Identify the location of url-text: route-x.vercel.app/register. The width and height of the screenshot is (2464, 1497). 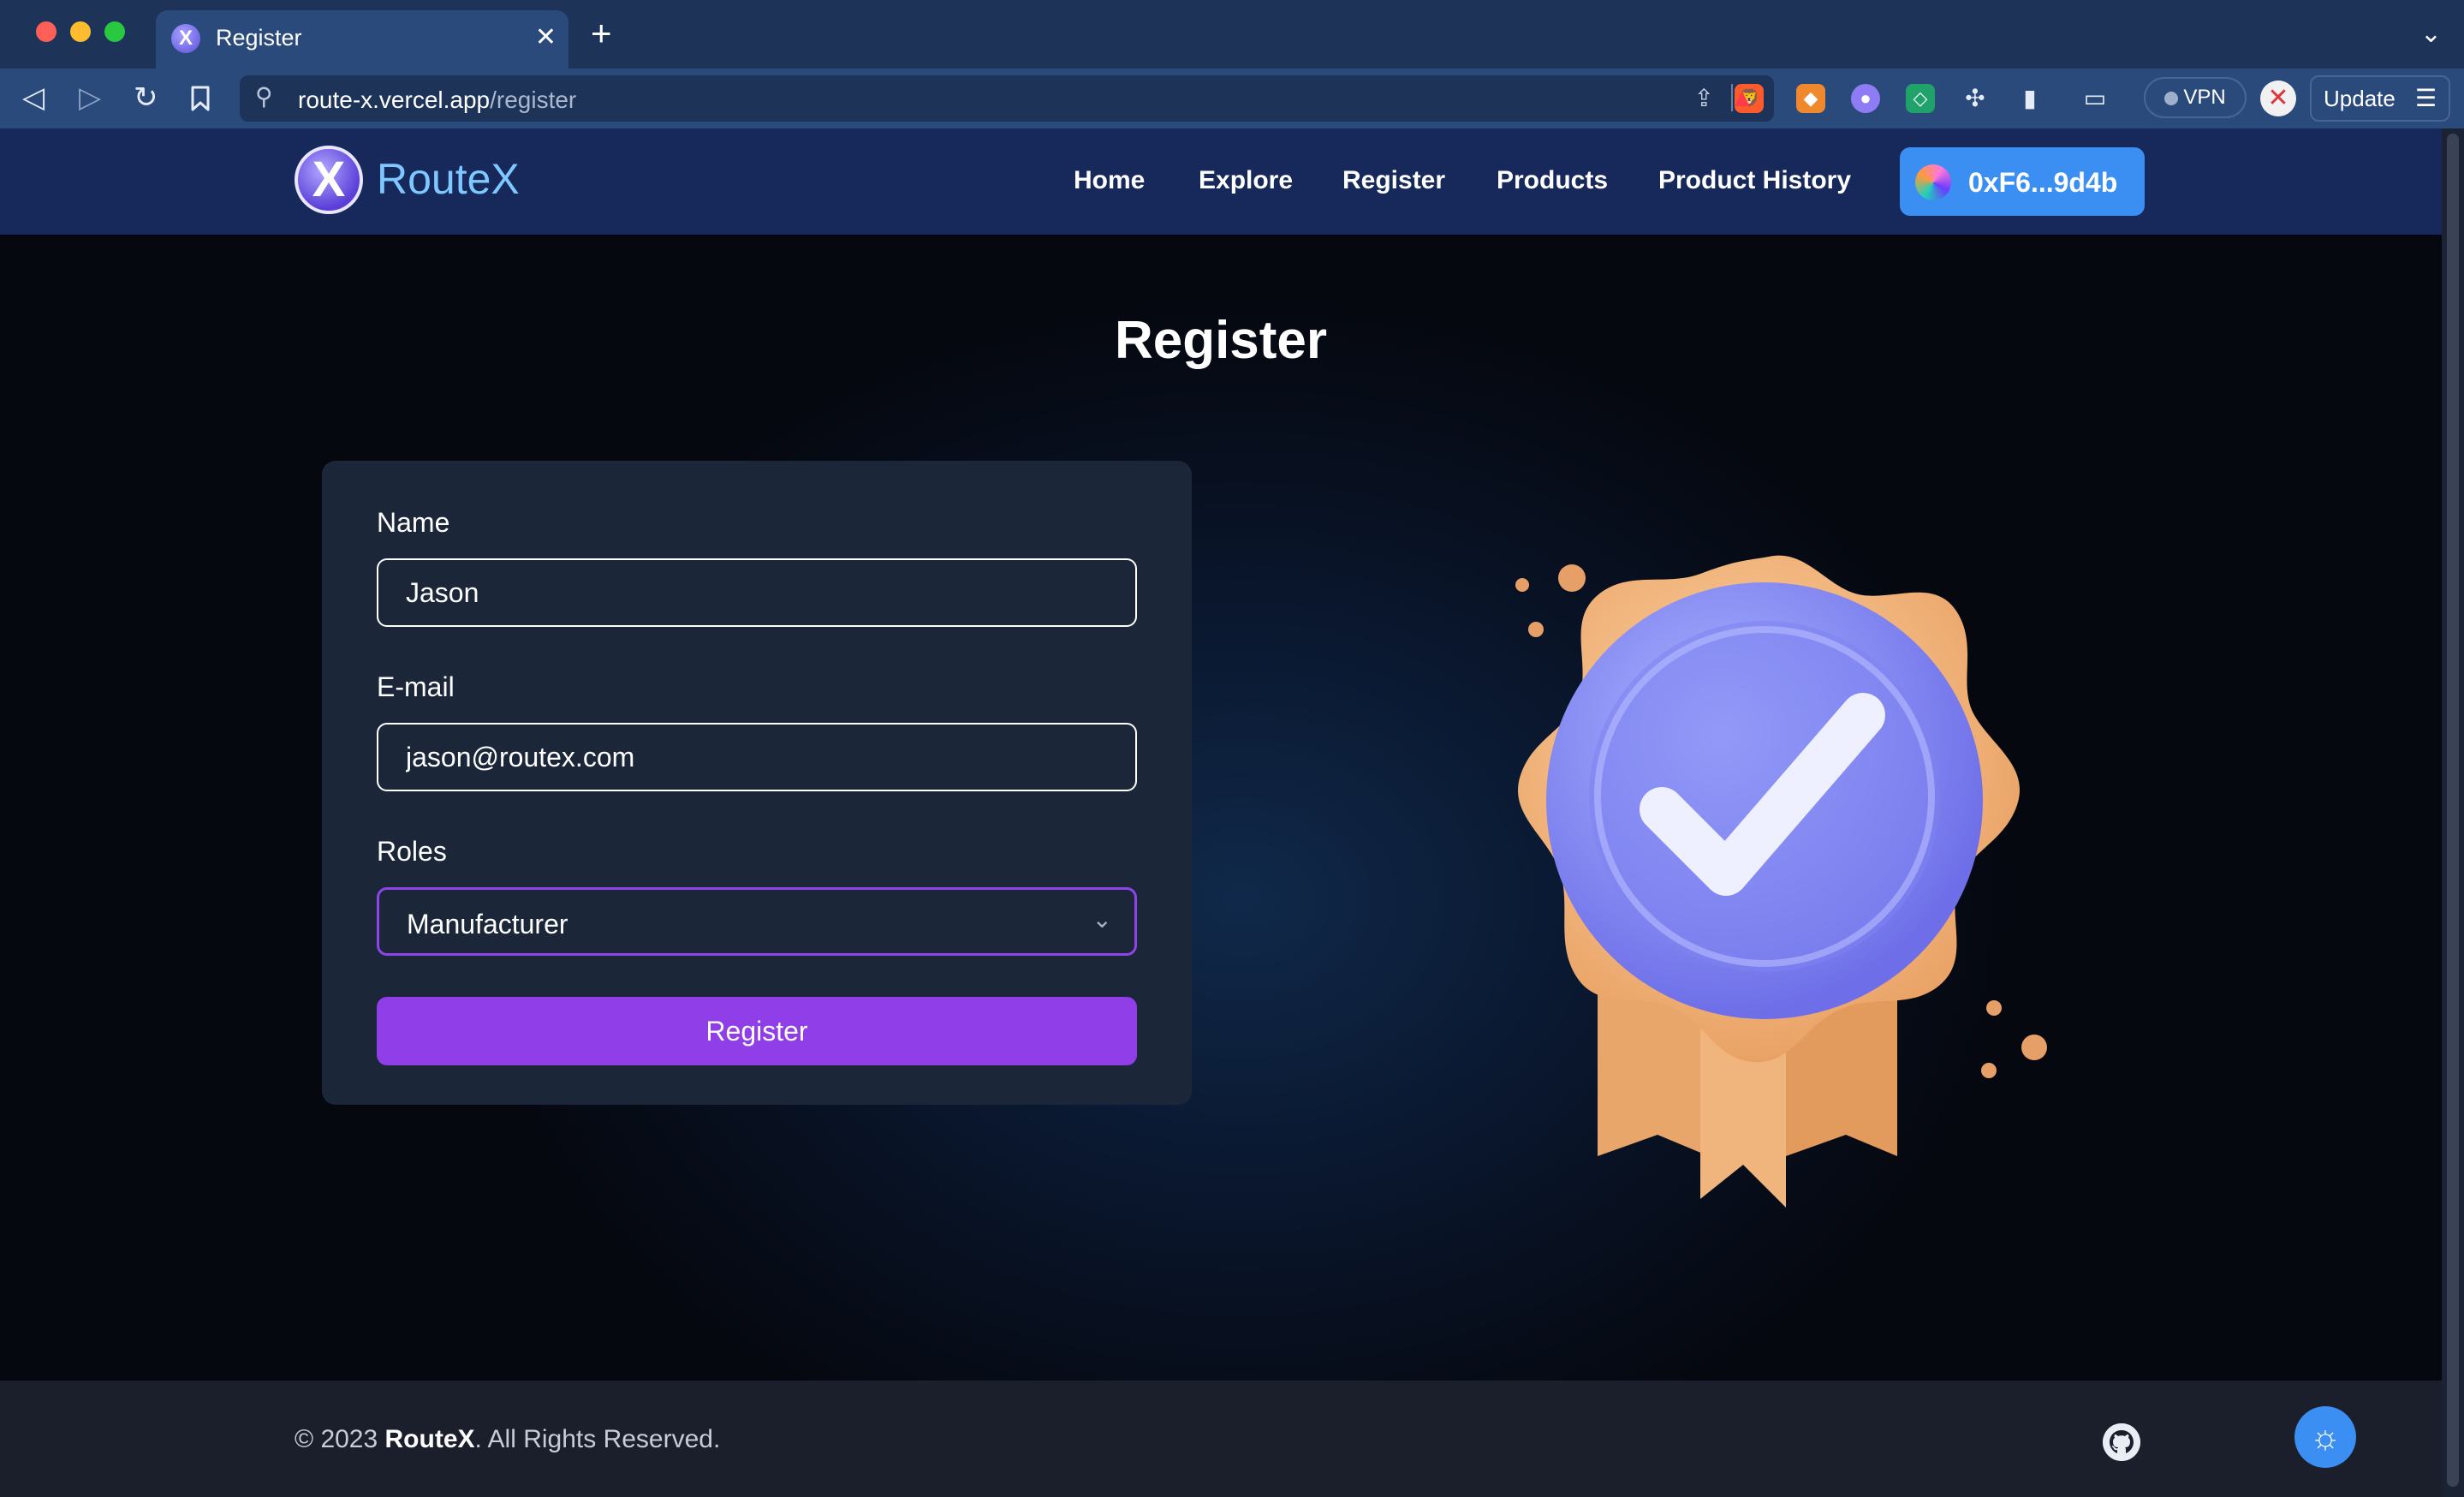
(437, 99).